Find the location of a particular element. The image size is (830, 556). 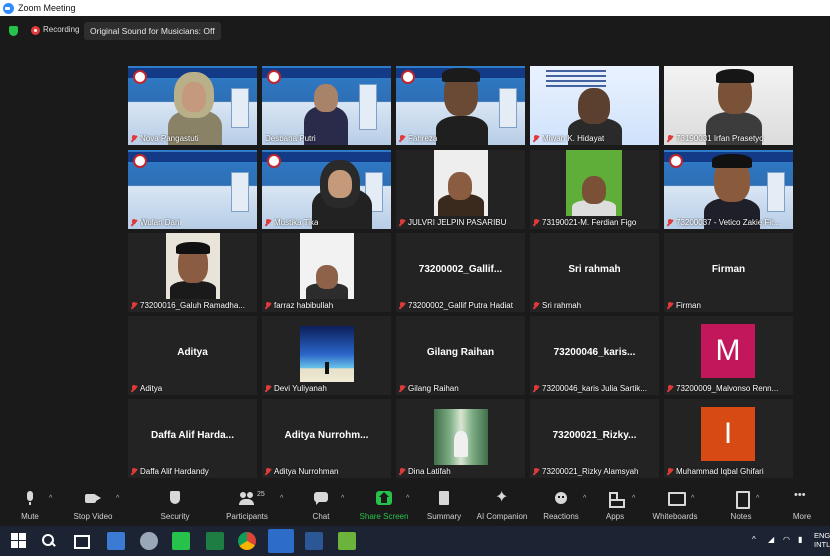

chat-options-caret-icon: ^ is located at coordinates (342, 498).